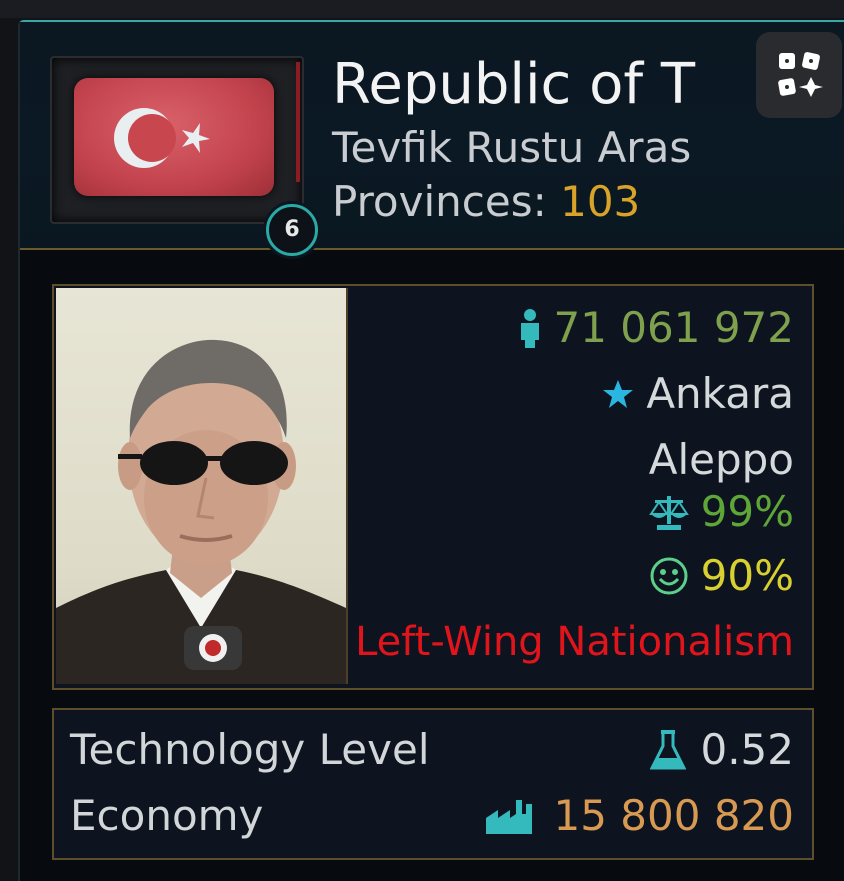  What do you see at coordinates (292, 230) in the screenshot?
I see `rank-badge: 6` at bounding box center [292, 230].